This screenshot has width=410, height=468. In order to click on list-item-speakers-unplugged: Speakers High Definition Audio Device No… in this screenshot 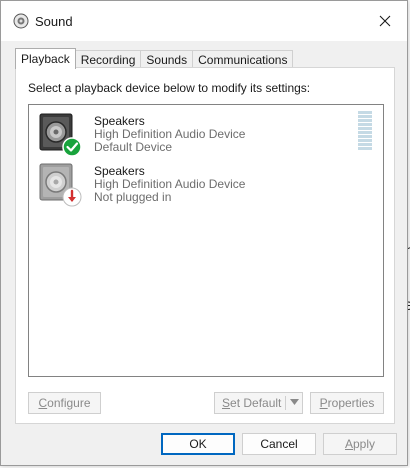, I will do `click(207, 186)`.